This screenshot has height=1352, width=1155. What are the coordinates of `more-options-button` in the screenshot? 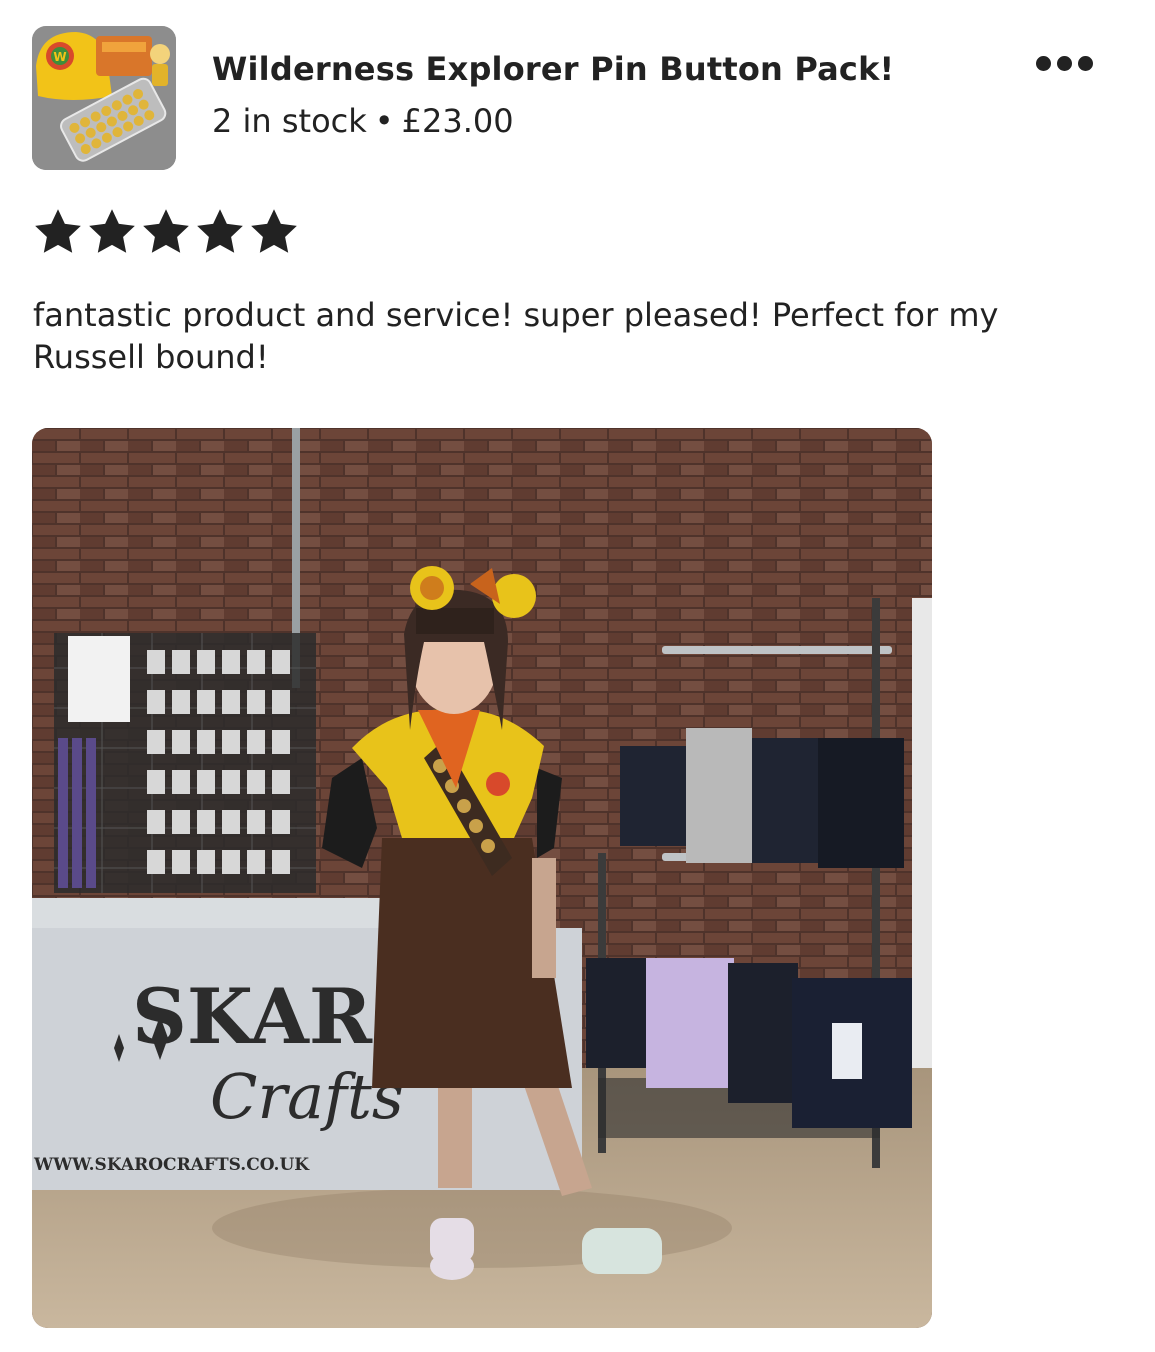 It's located at (1064, 63).